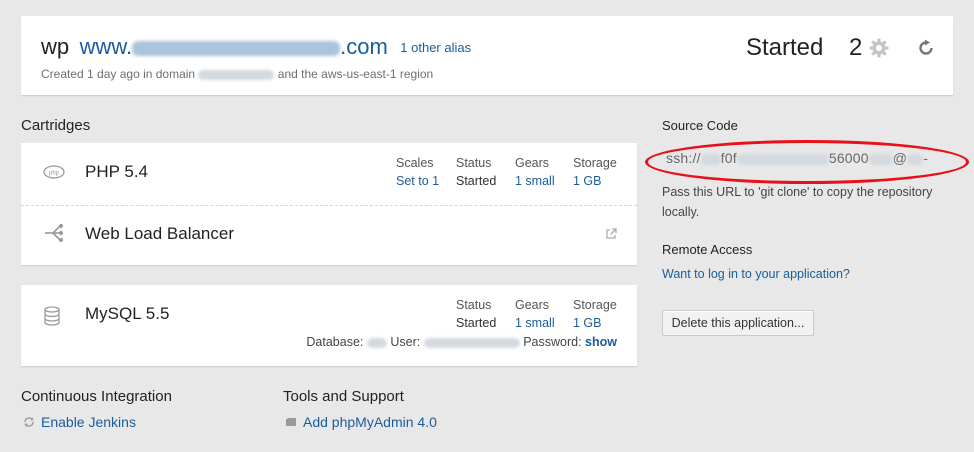 The width and height of the screenshot is (974, 452). Describe the element at coordinates (756, 274) in the screenshot. I see `remote-access-link: Want to log in to your application?` at that location.